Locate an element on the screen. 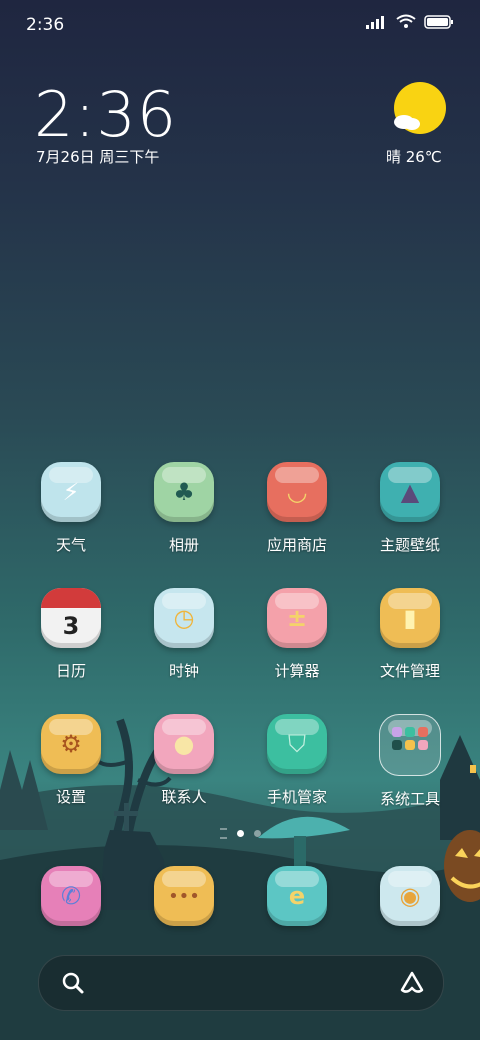  app-store: ◡ 应用商店 is located at coordinates (297, 508).